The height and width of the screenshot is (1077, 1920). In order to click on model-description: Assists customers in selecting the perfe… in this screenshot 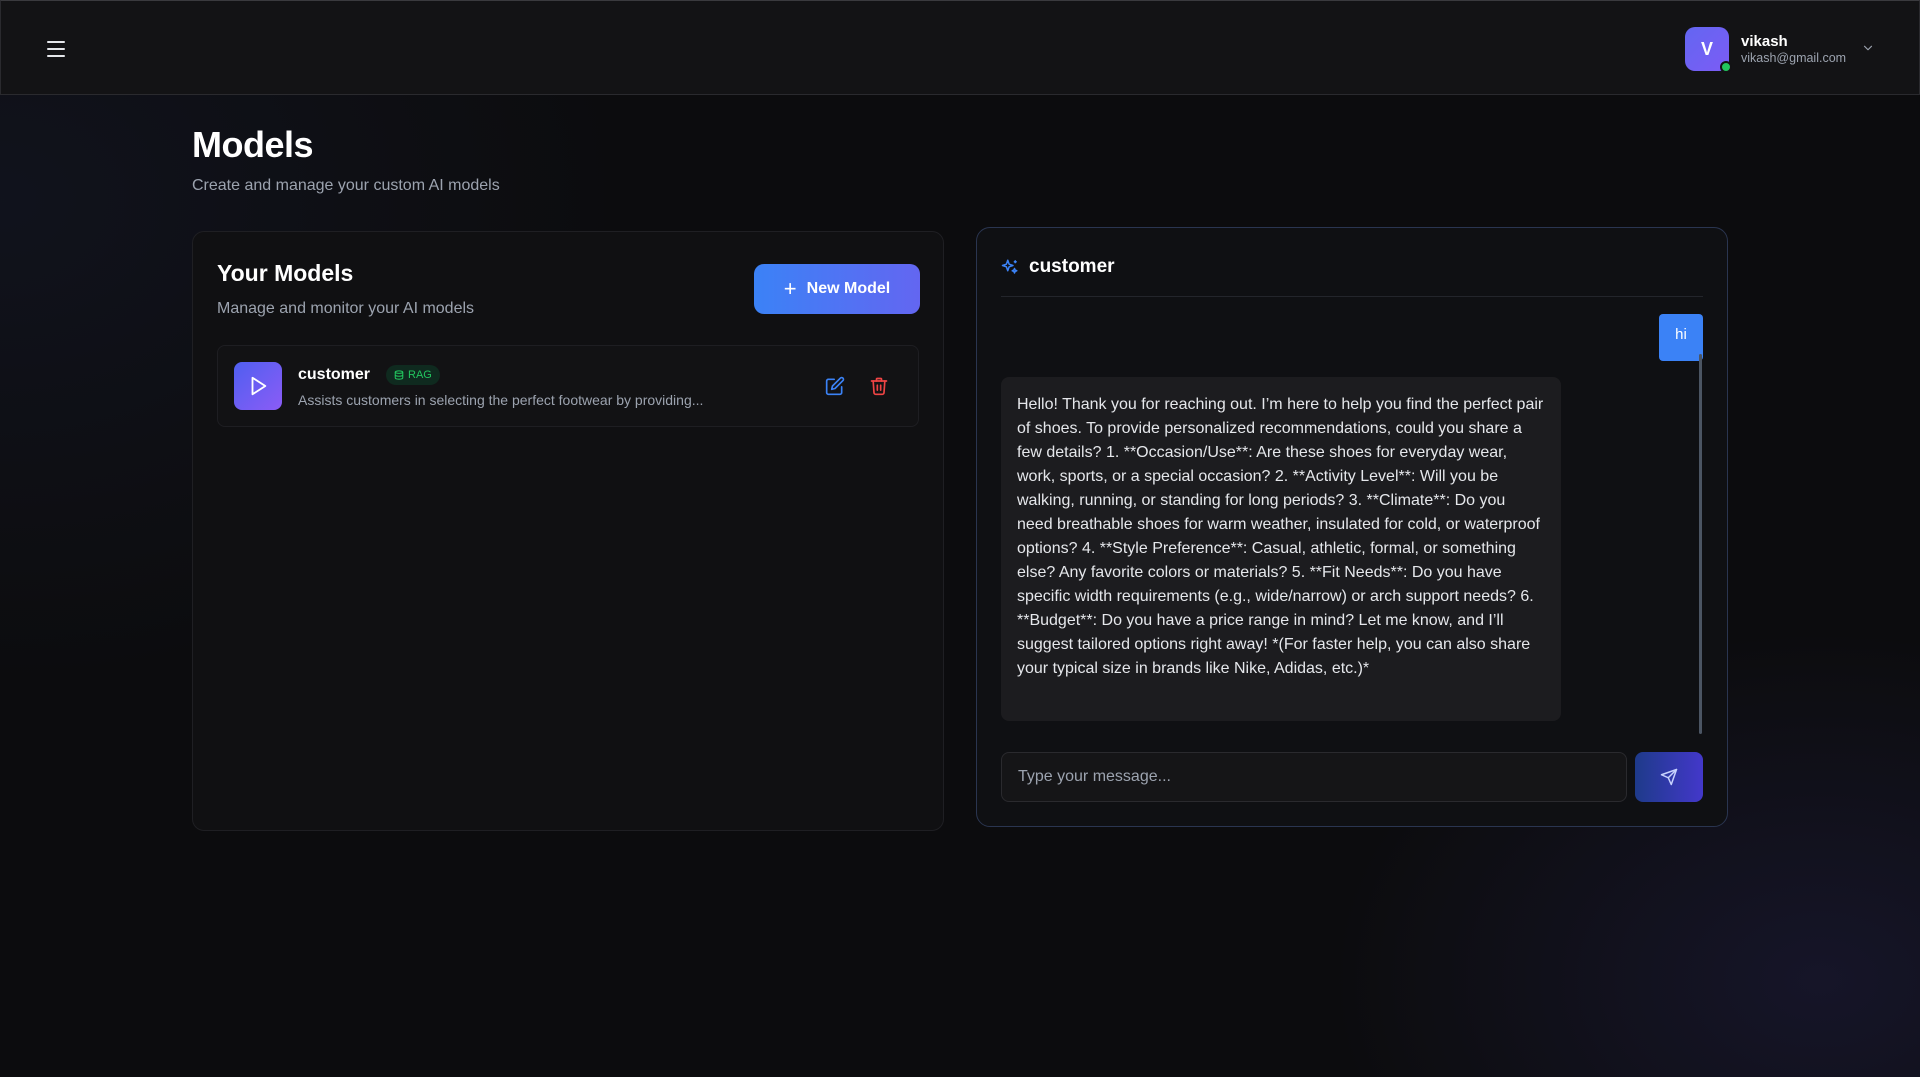, I will do `click(501, 400)`.